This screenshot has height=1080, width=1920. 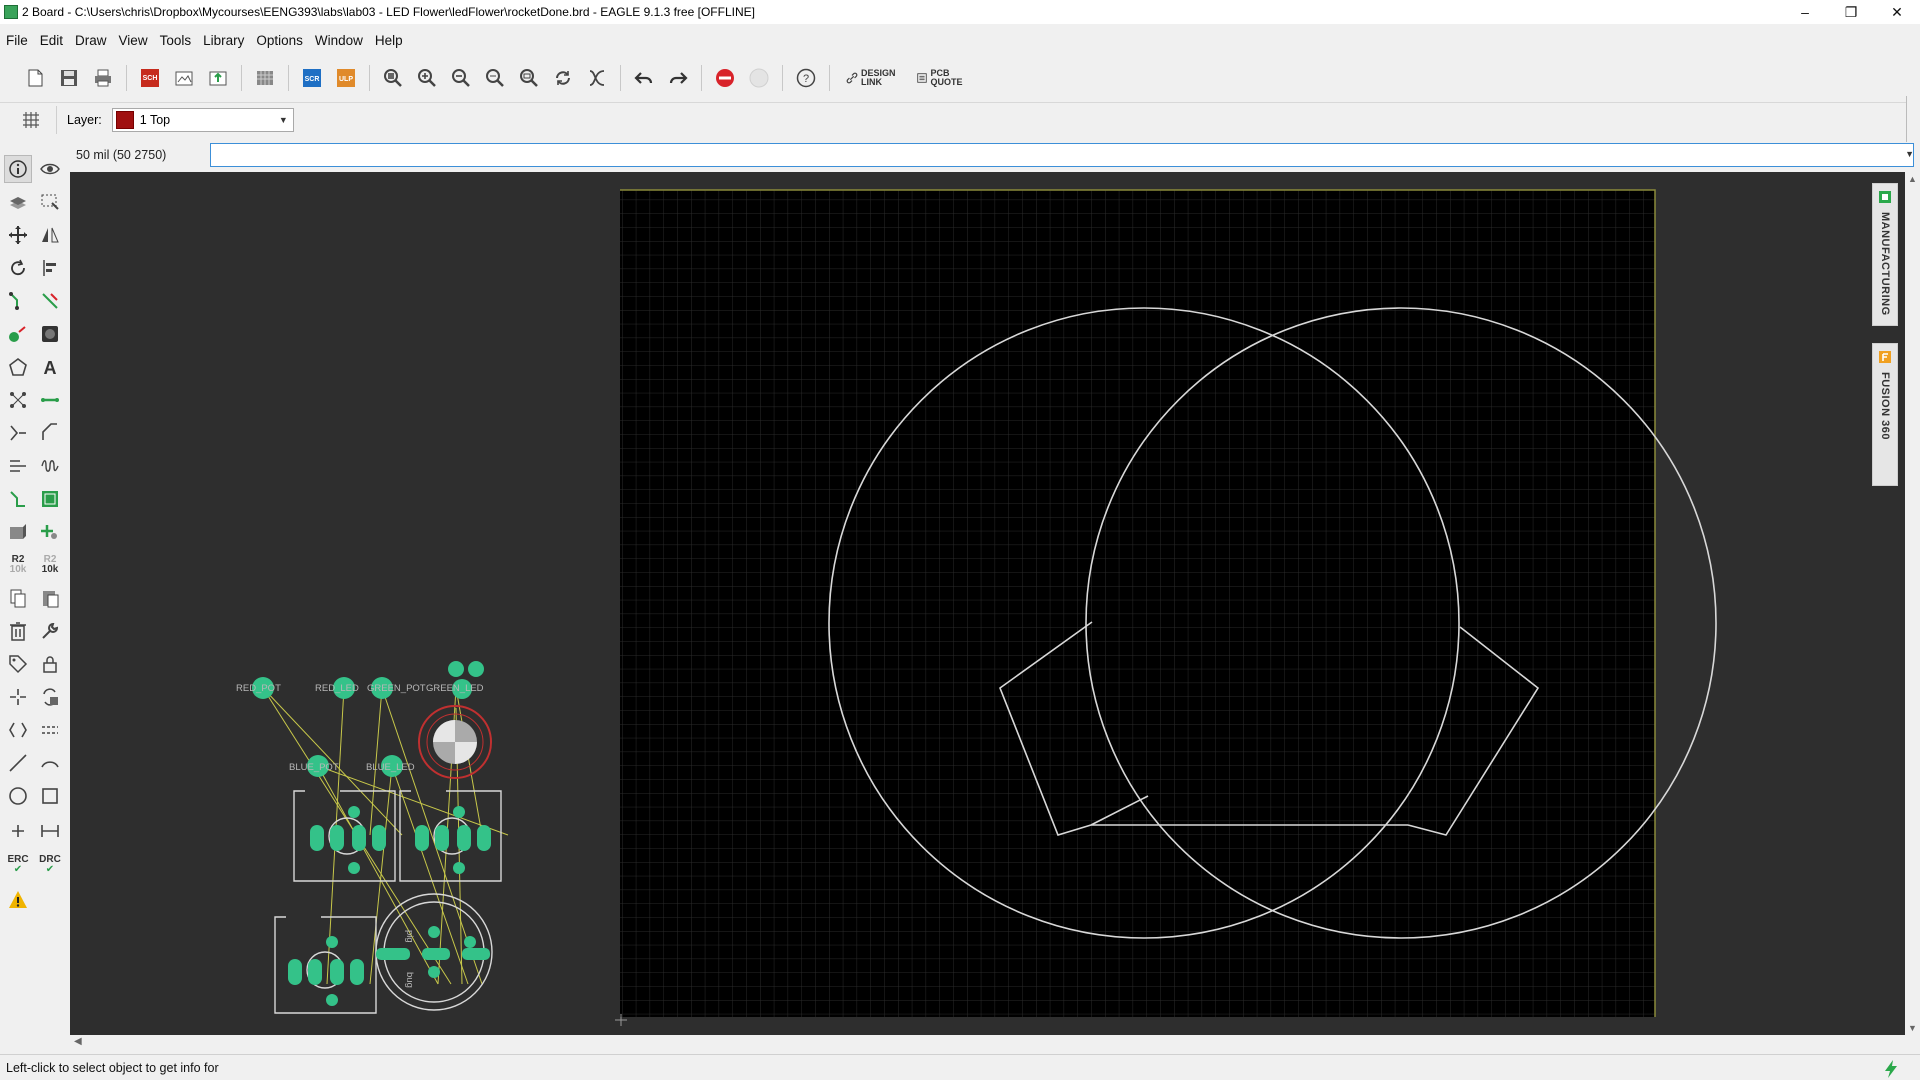 What do you see at coordinates (759, 78) in the screenshot?
I see `go-button` at bounding box center [759, 78].